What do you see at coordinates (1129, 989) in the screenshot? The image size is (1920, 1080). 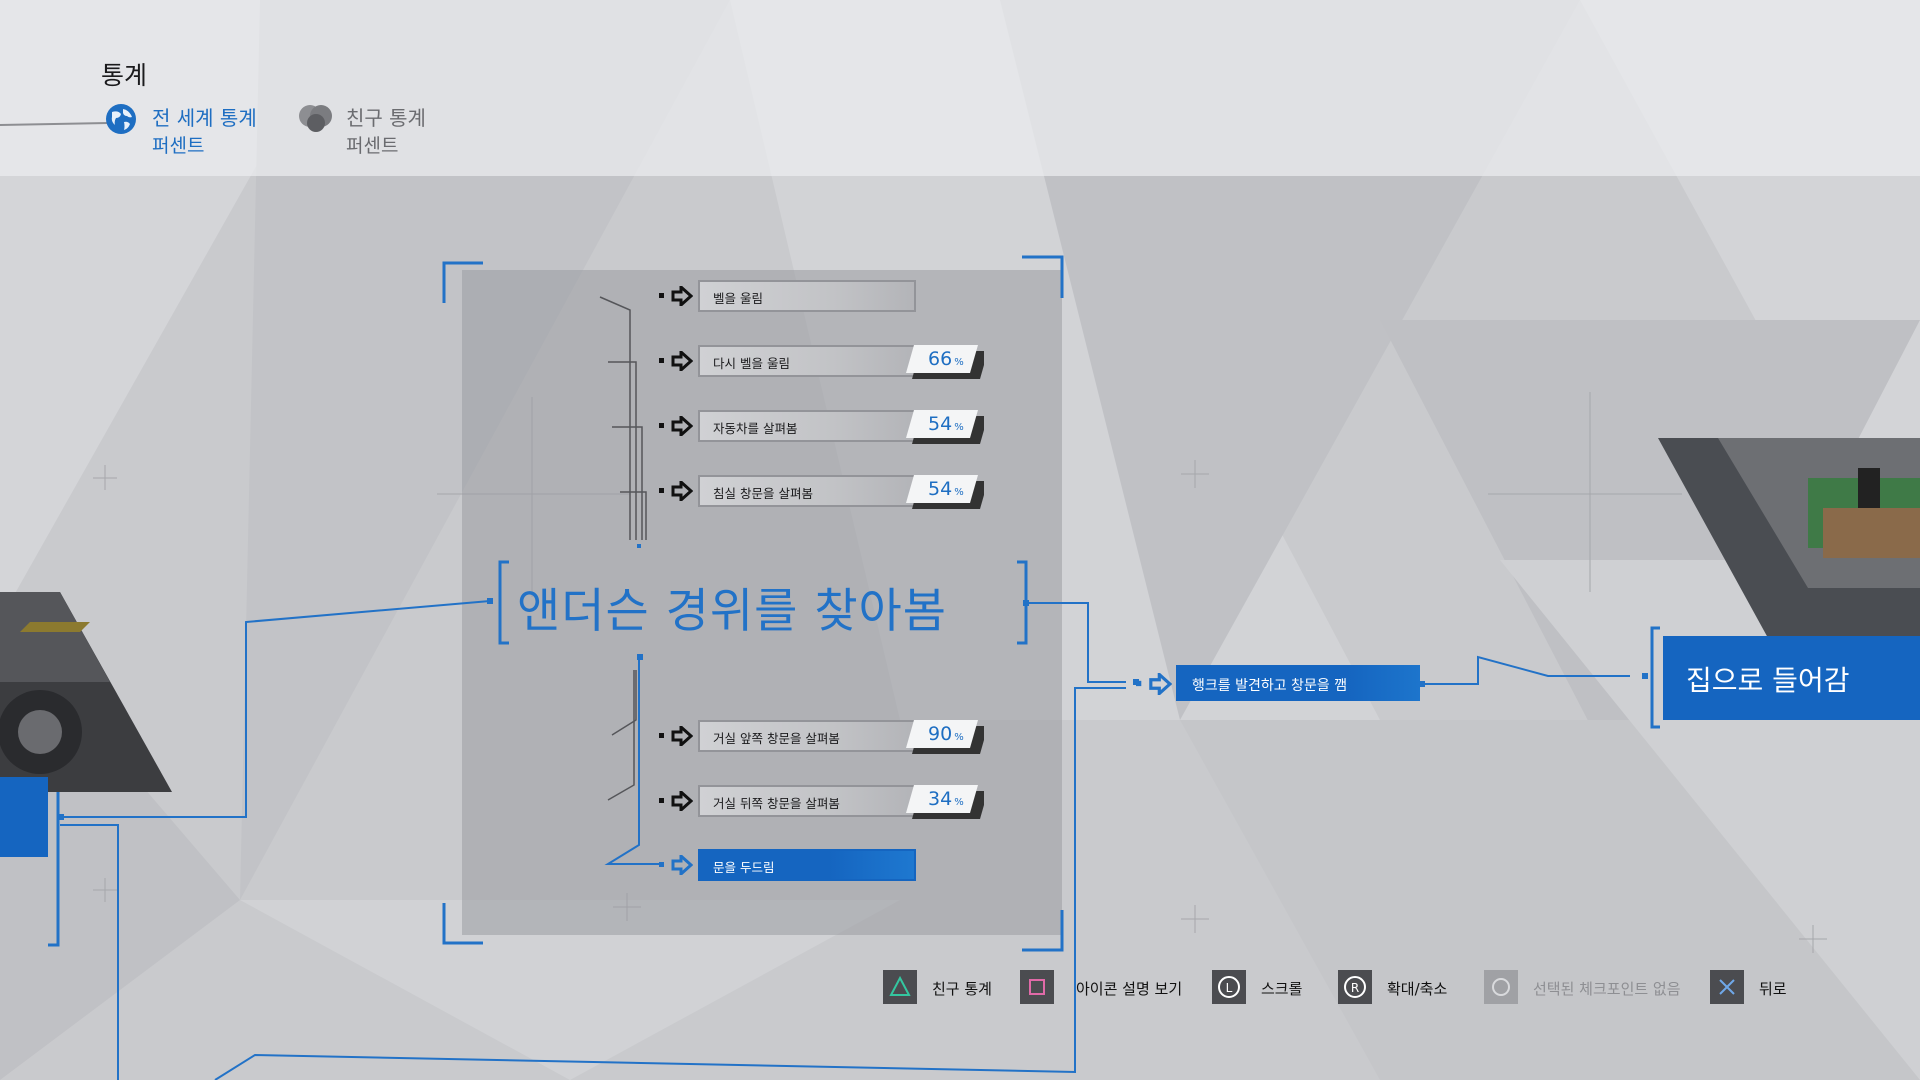 I see `footer-label: 아이콘 설명 보기` at bounding box center [1129, 989].